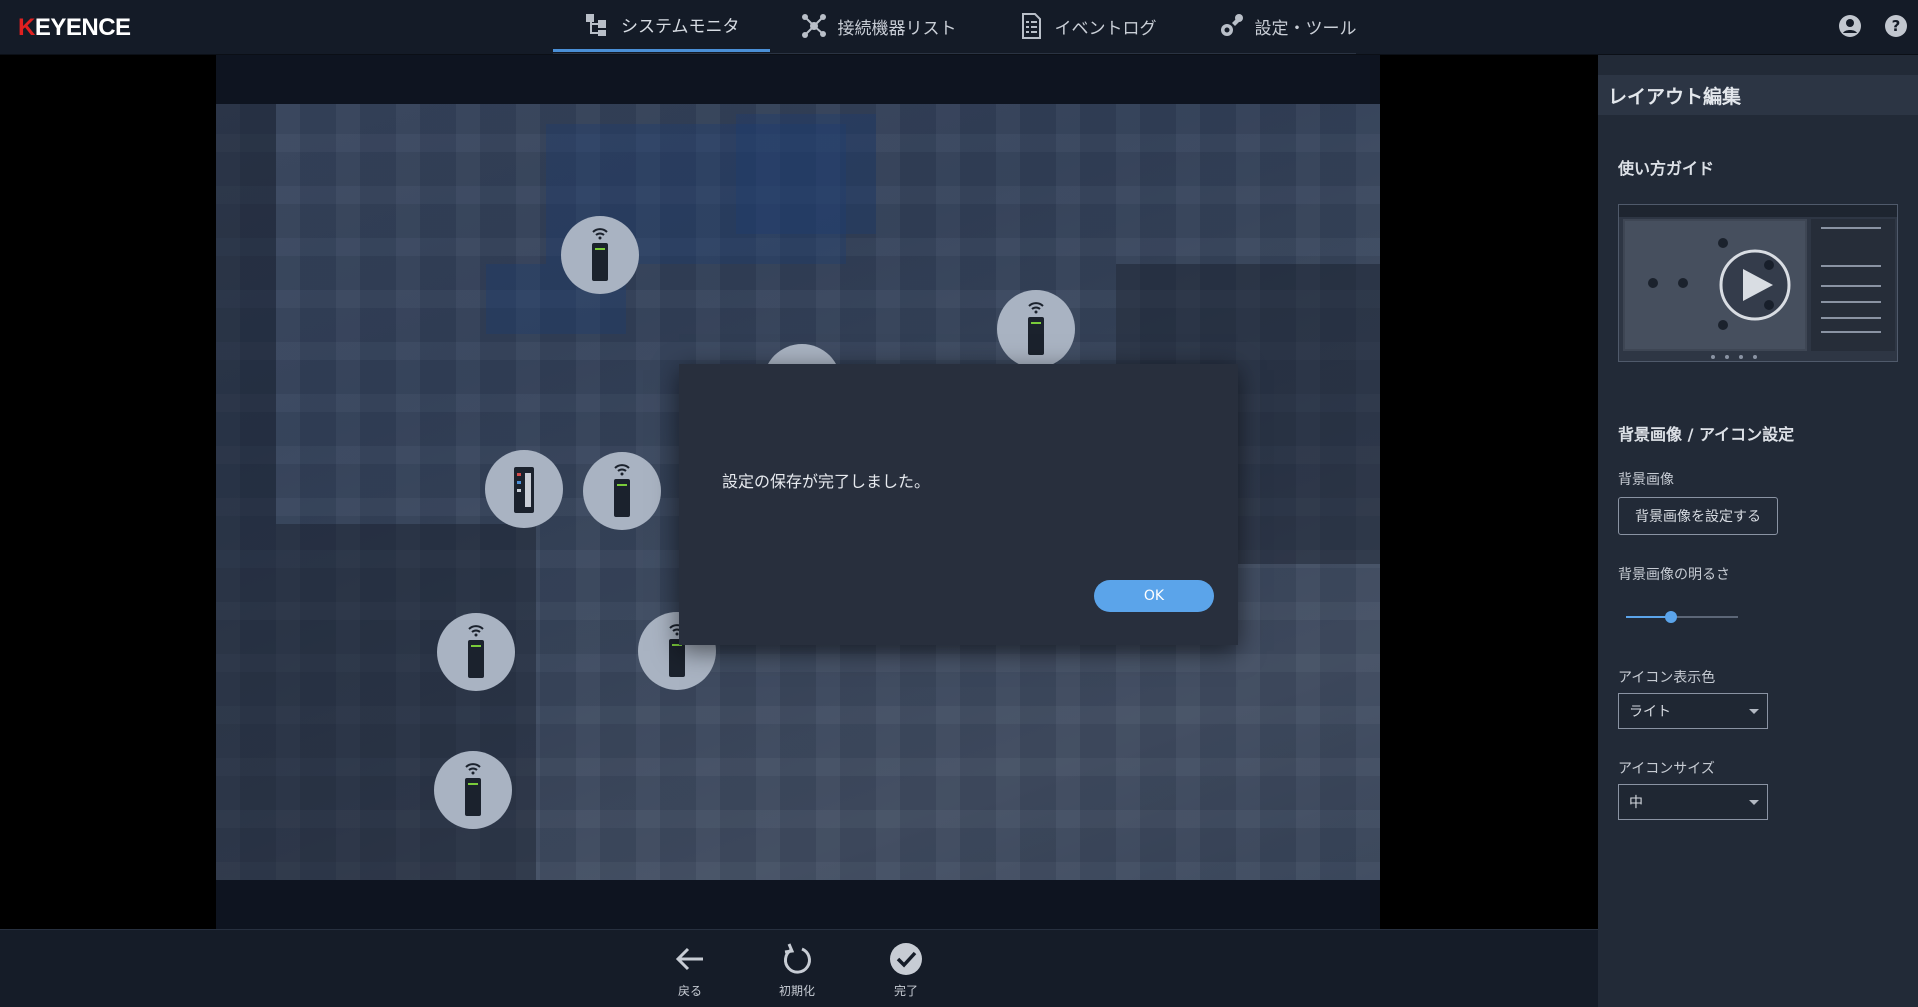 This screenshot has width=1918, height=1007. I want to click on event-log-icon, so click(1031, 26).